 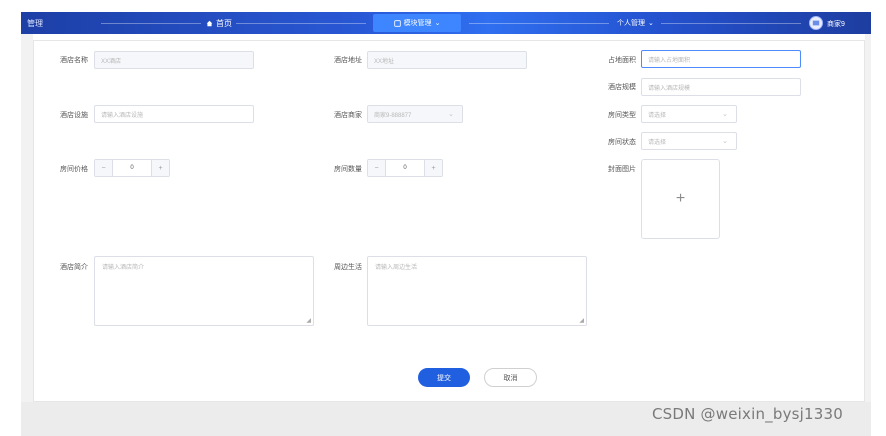 What do you see at coordinates (396, 268) in the screenshot?
I see `nearby-placeholder: 请输入周边生活` at bounding box center [396, 268].